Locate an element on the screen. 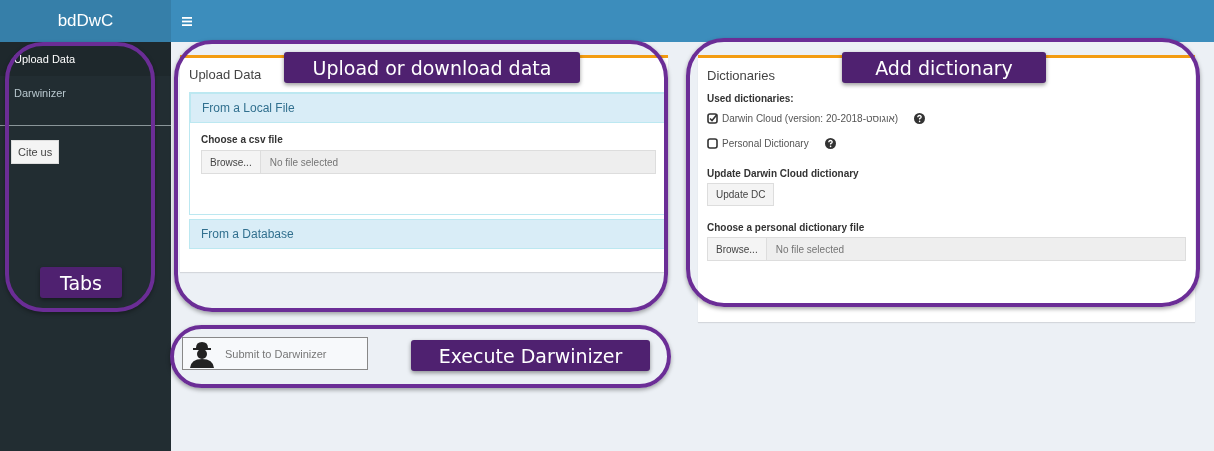 The width and height of the screenshot is (1214, 451). cite-button: Cite us is located at coordinates (35, 152).